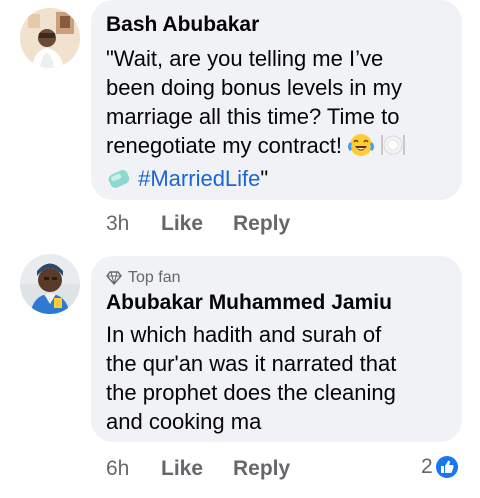 Image resolution: width=480 pixels, height=498 pixels. What do you see at coordinates (361, 148) in the screenshot?
I see `laughing-crying-emoji` at bounding box center [361, 148].